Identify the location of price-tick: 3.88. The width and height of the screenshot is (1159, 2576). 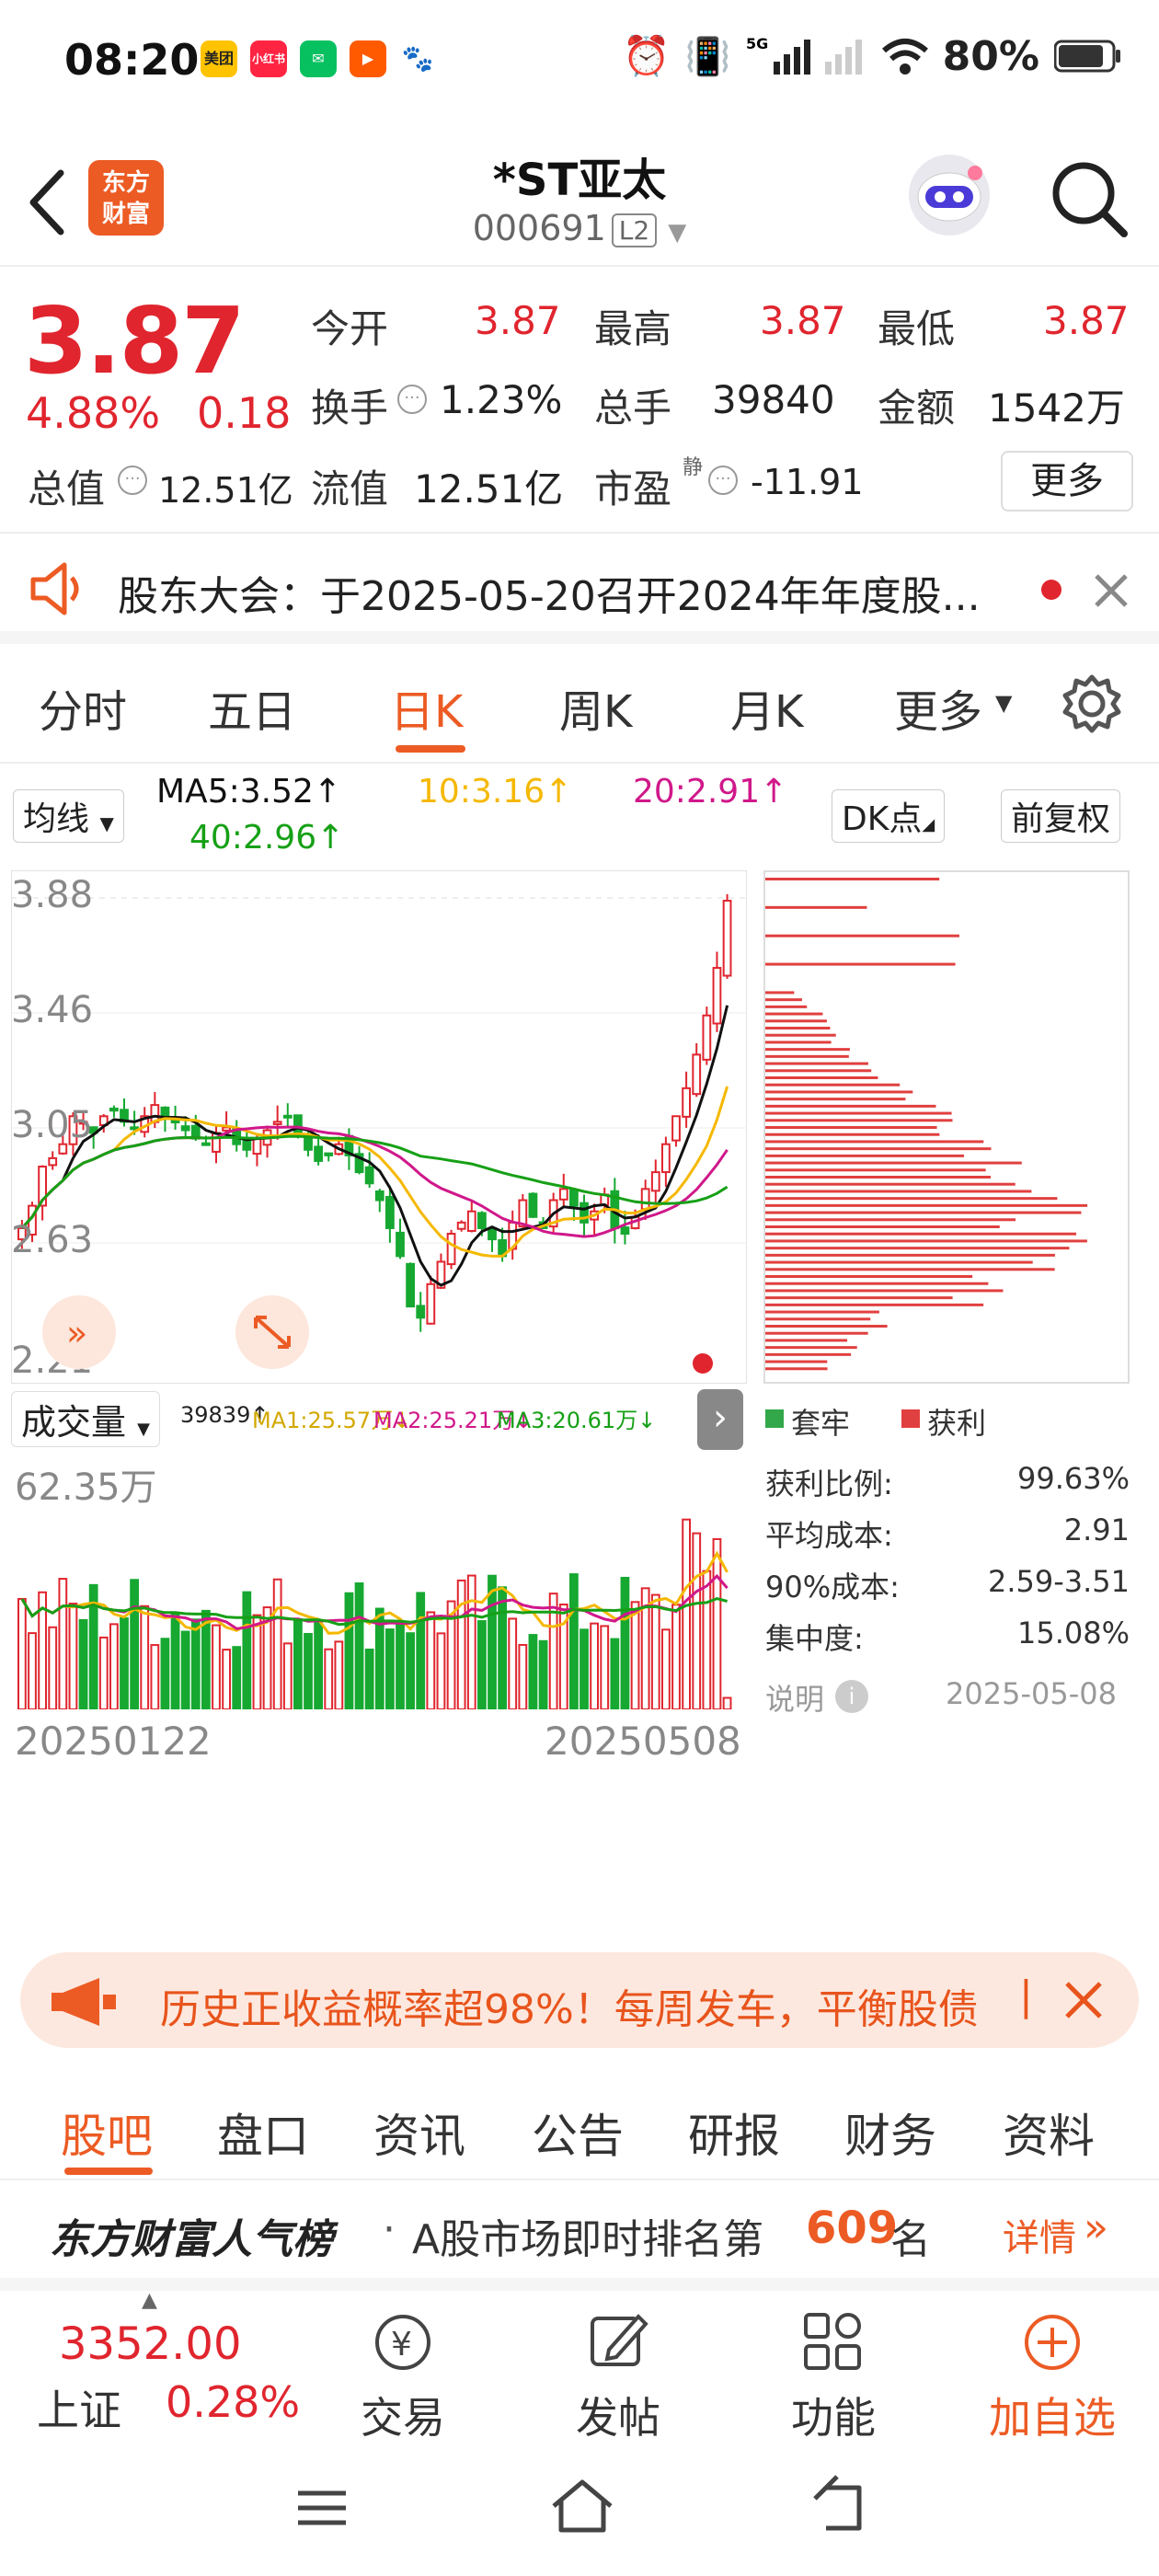
(52, 895).